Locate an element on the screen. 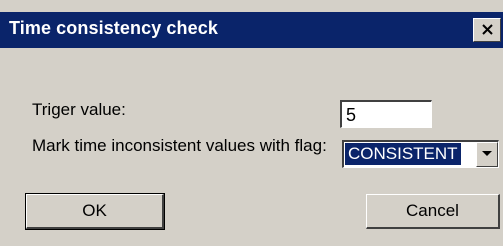 Image resolution: width=503 pixels, height=246 pixels. title-bar: Time consistency check is located at coordinates (251, 30).